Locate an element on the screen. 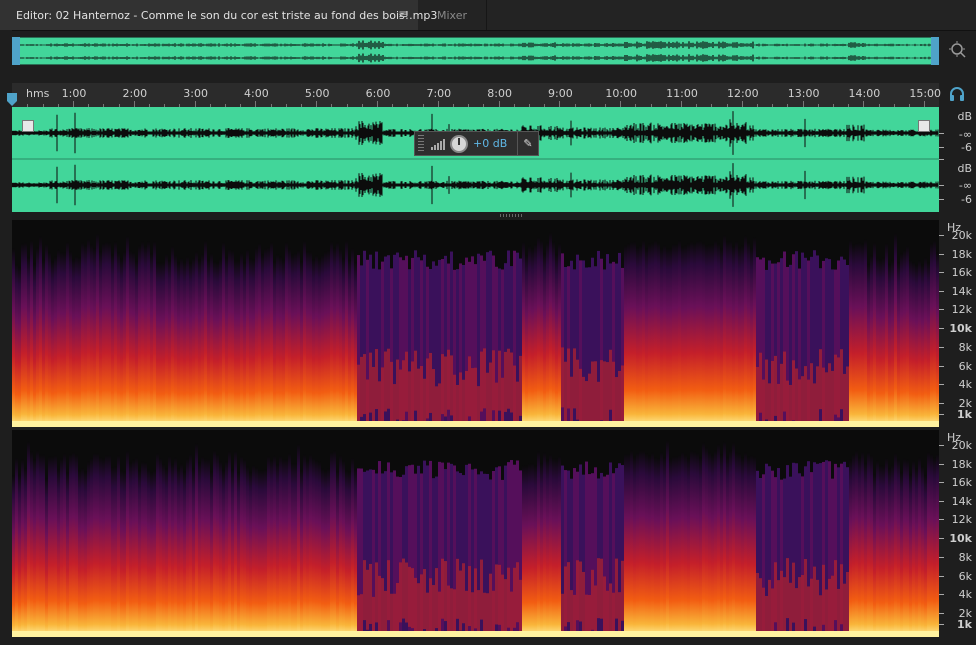 This screenshot has width=976, height=645. tab-menu-icon: ≡ is located at coordinates (403, 14).